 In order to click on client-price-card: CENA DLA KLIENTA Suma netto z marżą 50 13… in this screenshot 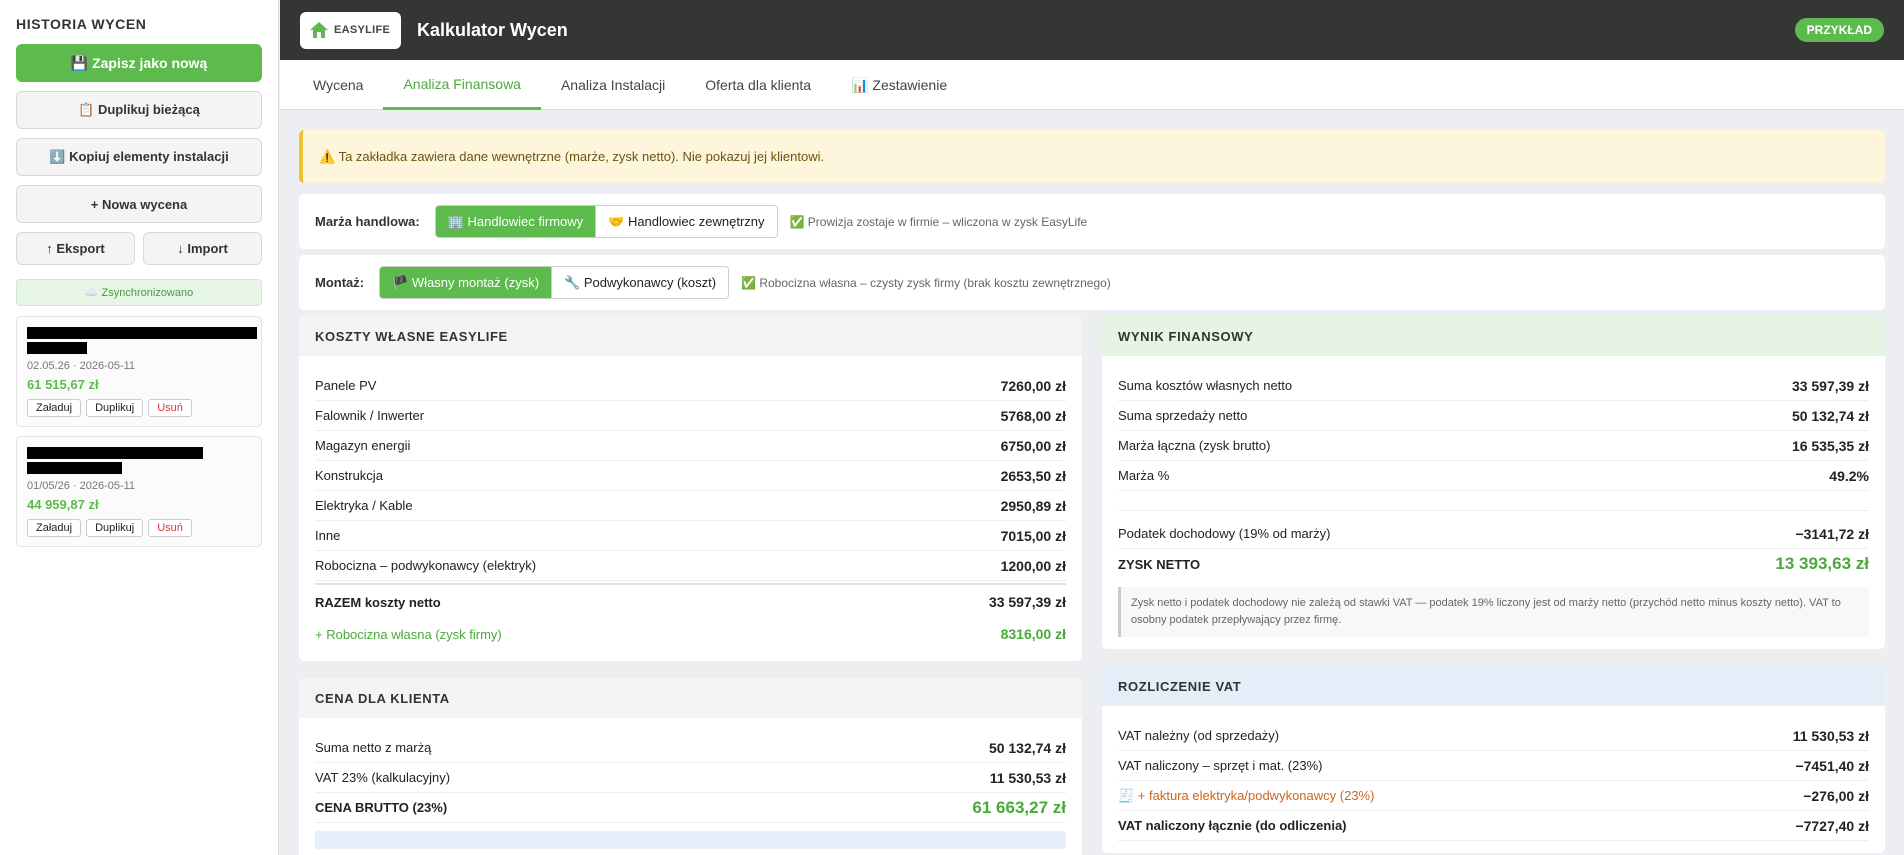, I will do `click(690, 766)`.